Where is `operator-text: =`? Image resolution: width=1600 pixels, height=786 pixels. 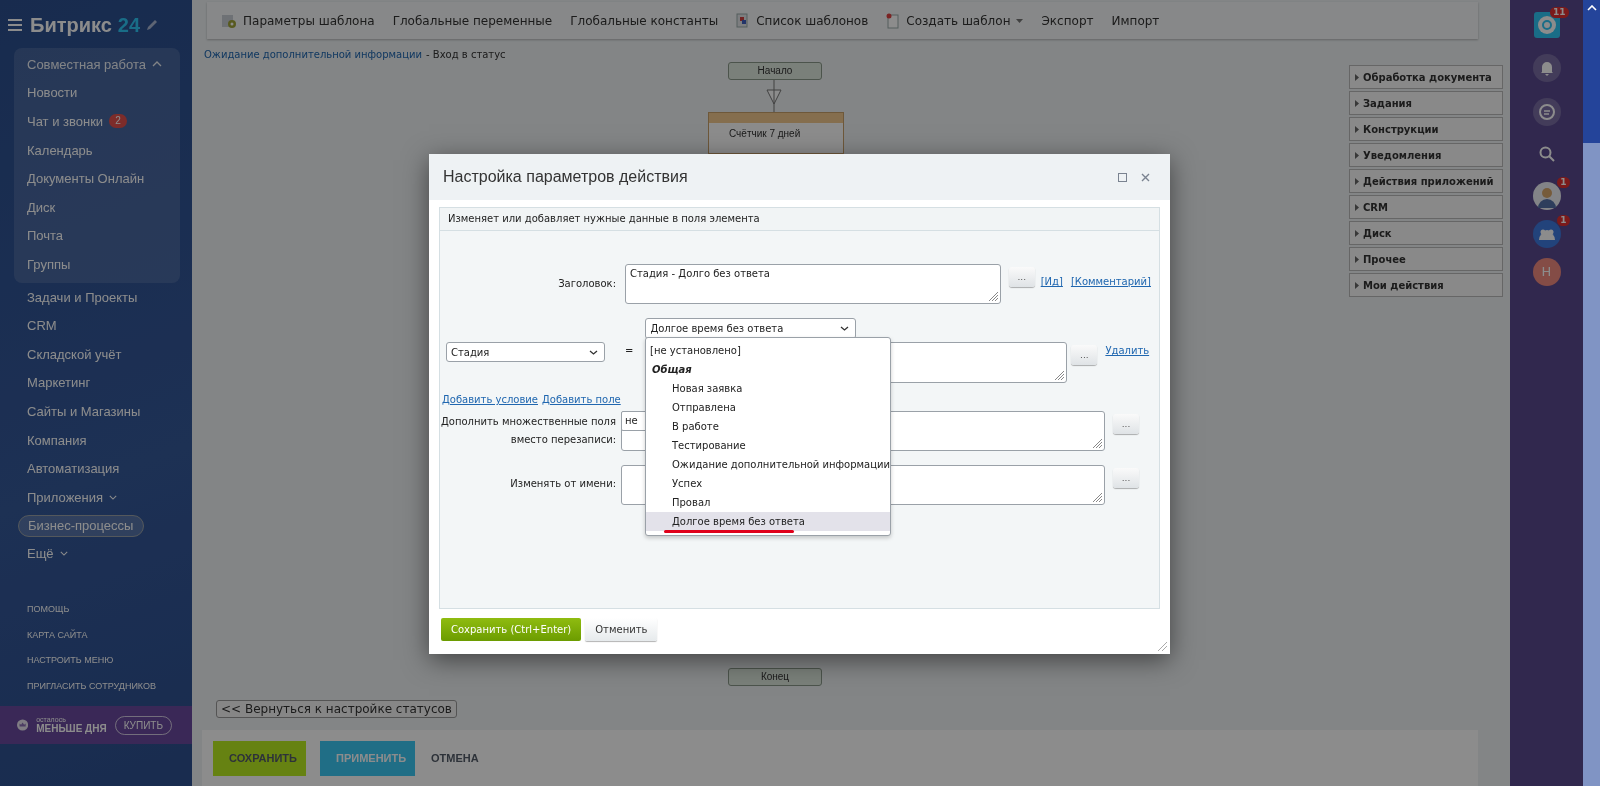
operator-text: = is located at coordinates (629, 350).